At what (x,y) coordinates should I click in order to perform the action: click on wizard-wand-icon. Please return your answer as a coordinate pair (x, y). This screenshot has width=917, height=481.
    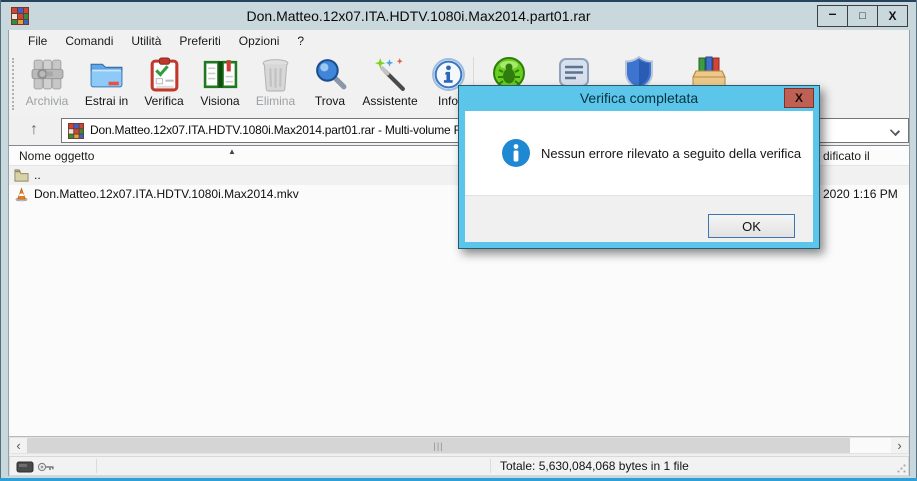
    Looking at the image, I should click on (389, 74).